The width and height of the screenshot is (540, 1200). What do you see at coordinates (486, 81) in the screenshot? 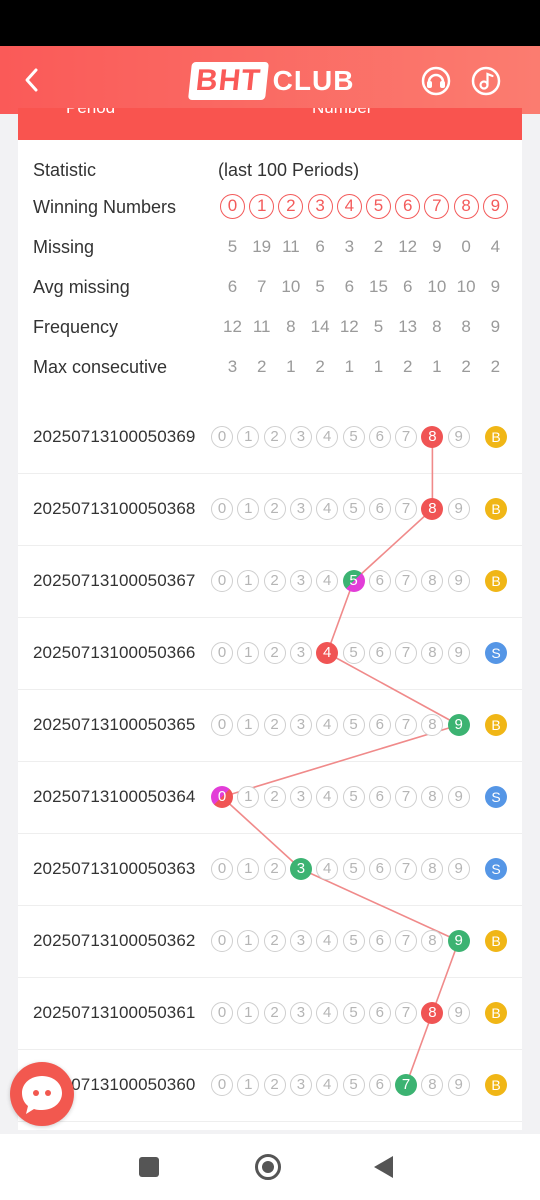
I see `music-note-icon` at bounding box center [486, 81].